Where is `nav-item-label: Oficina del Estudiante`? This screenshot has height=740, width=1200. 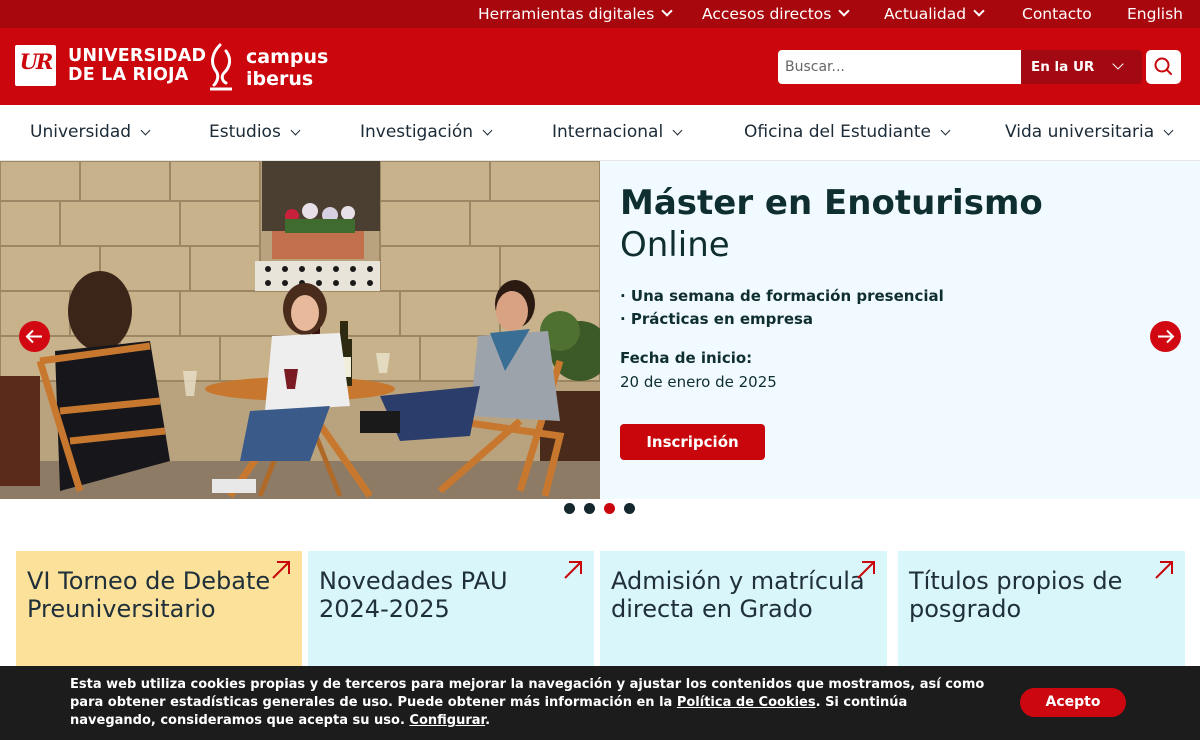
nav-item-label: Oficina del Estudiante is located at coordinates (837, 132).